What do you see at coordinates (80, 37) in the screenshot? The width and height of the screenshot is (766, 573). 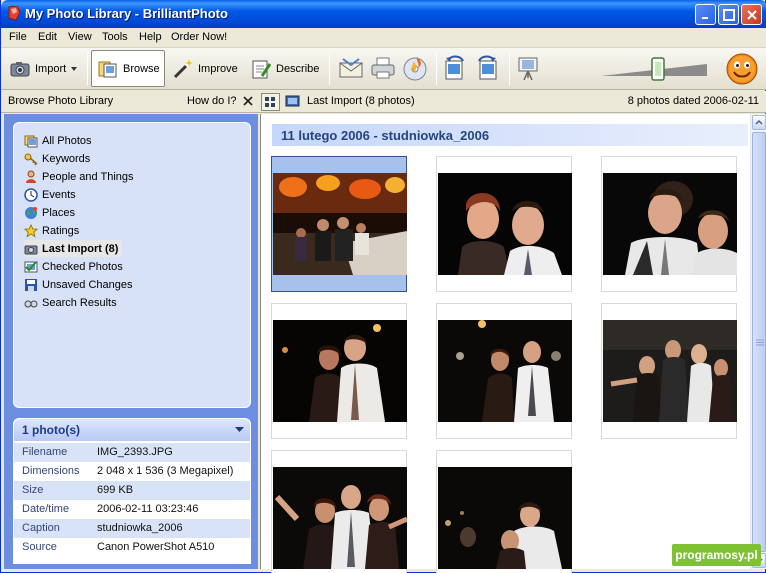 I see `menu-view: View` at bounding box center [80, 37].